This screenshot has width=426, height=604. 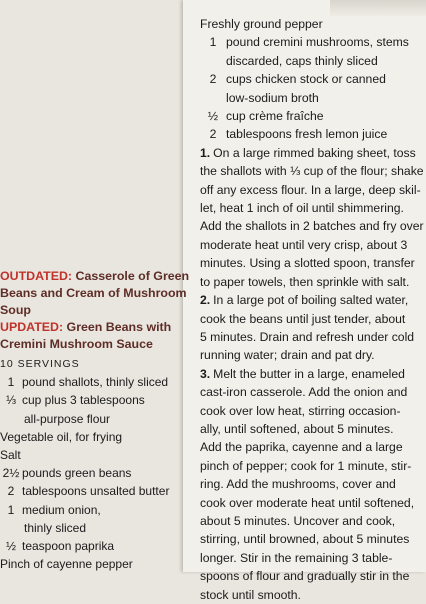 I want to click on step-text: In a large pot of boiling salted water,, so click(x=311, y=300).